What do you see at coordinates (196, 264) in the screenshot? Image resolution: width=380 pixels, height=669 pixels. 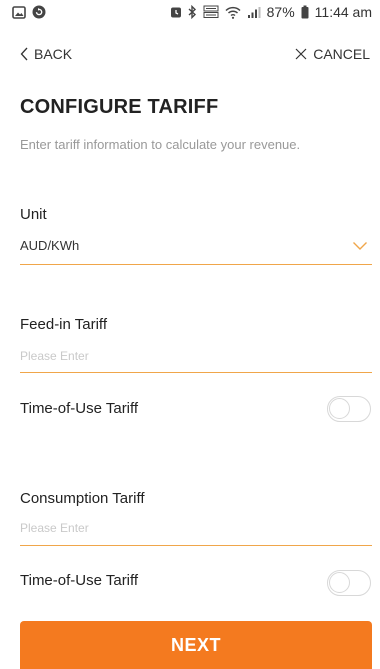 I see `unit-underline` at bounding box center [196, 264].